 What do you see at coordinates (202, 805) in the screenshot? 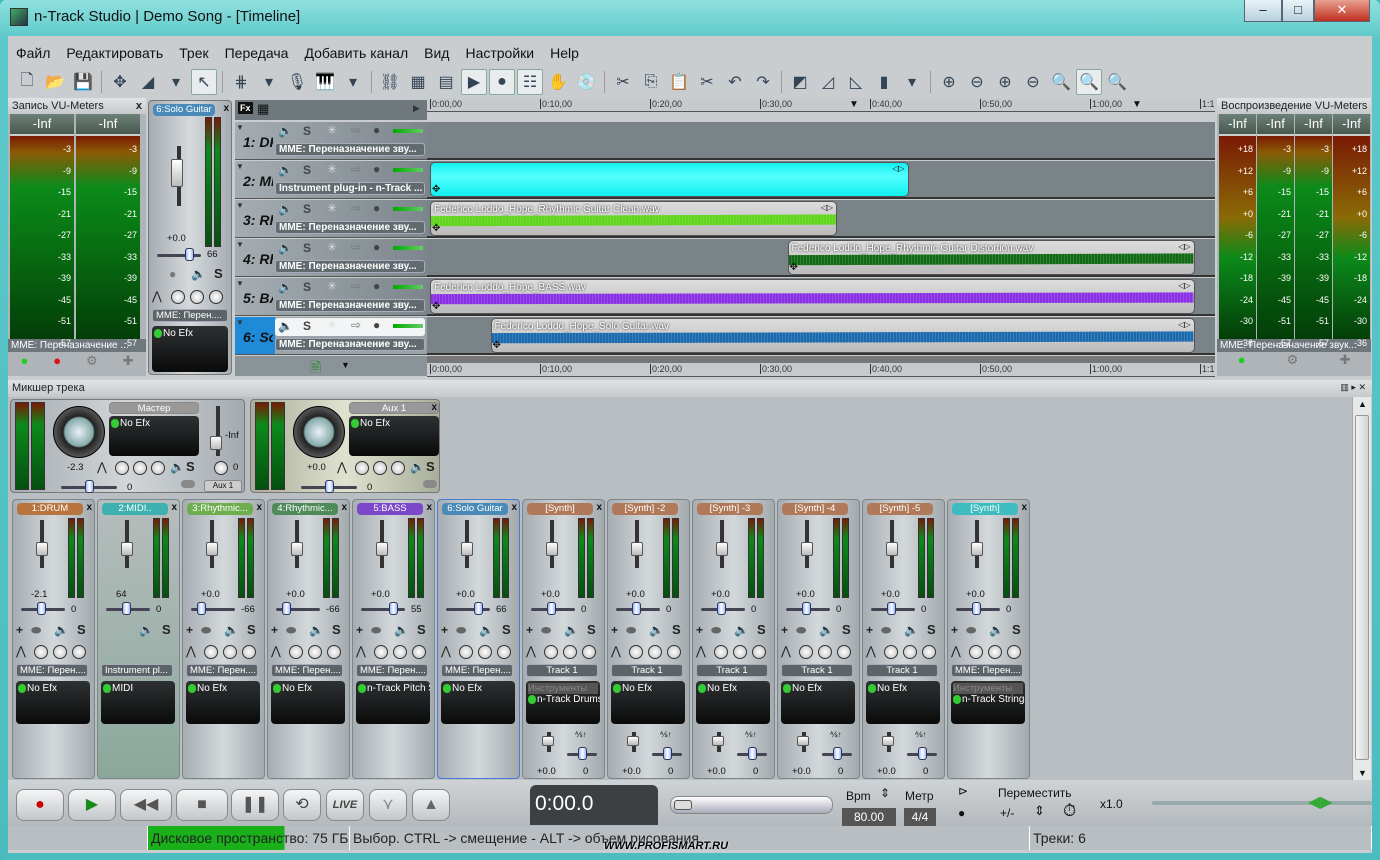
I see `stop-button: ■` at bounding box center [202, 805].